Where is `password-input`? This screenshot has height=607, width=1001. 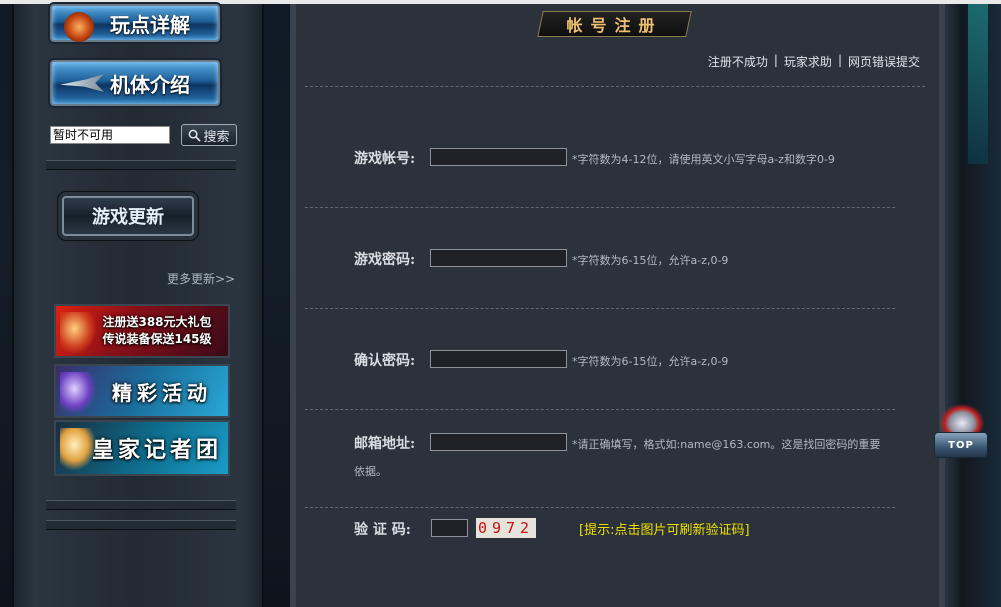
password-input is located at coordinates (498, 258).